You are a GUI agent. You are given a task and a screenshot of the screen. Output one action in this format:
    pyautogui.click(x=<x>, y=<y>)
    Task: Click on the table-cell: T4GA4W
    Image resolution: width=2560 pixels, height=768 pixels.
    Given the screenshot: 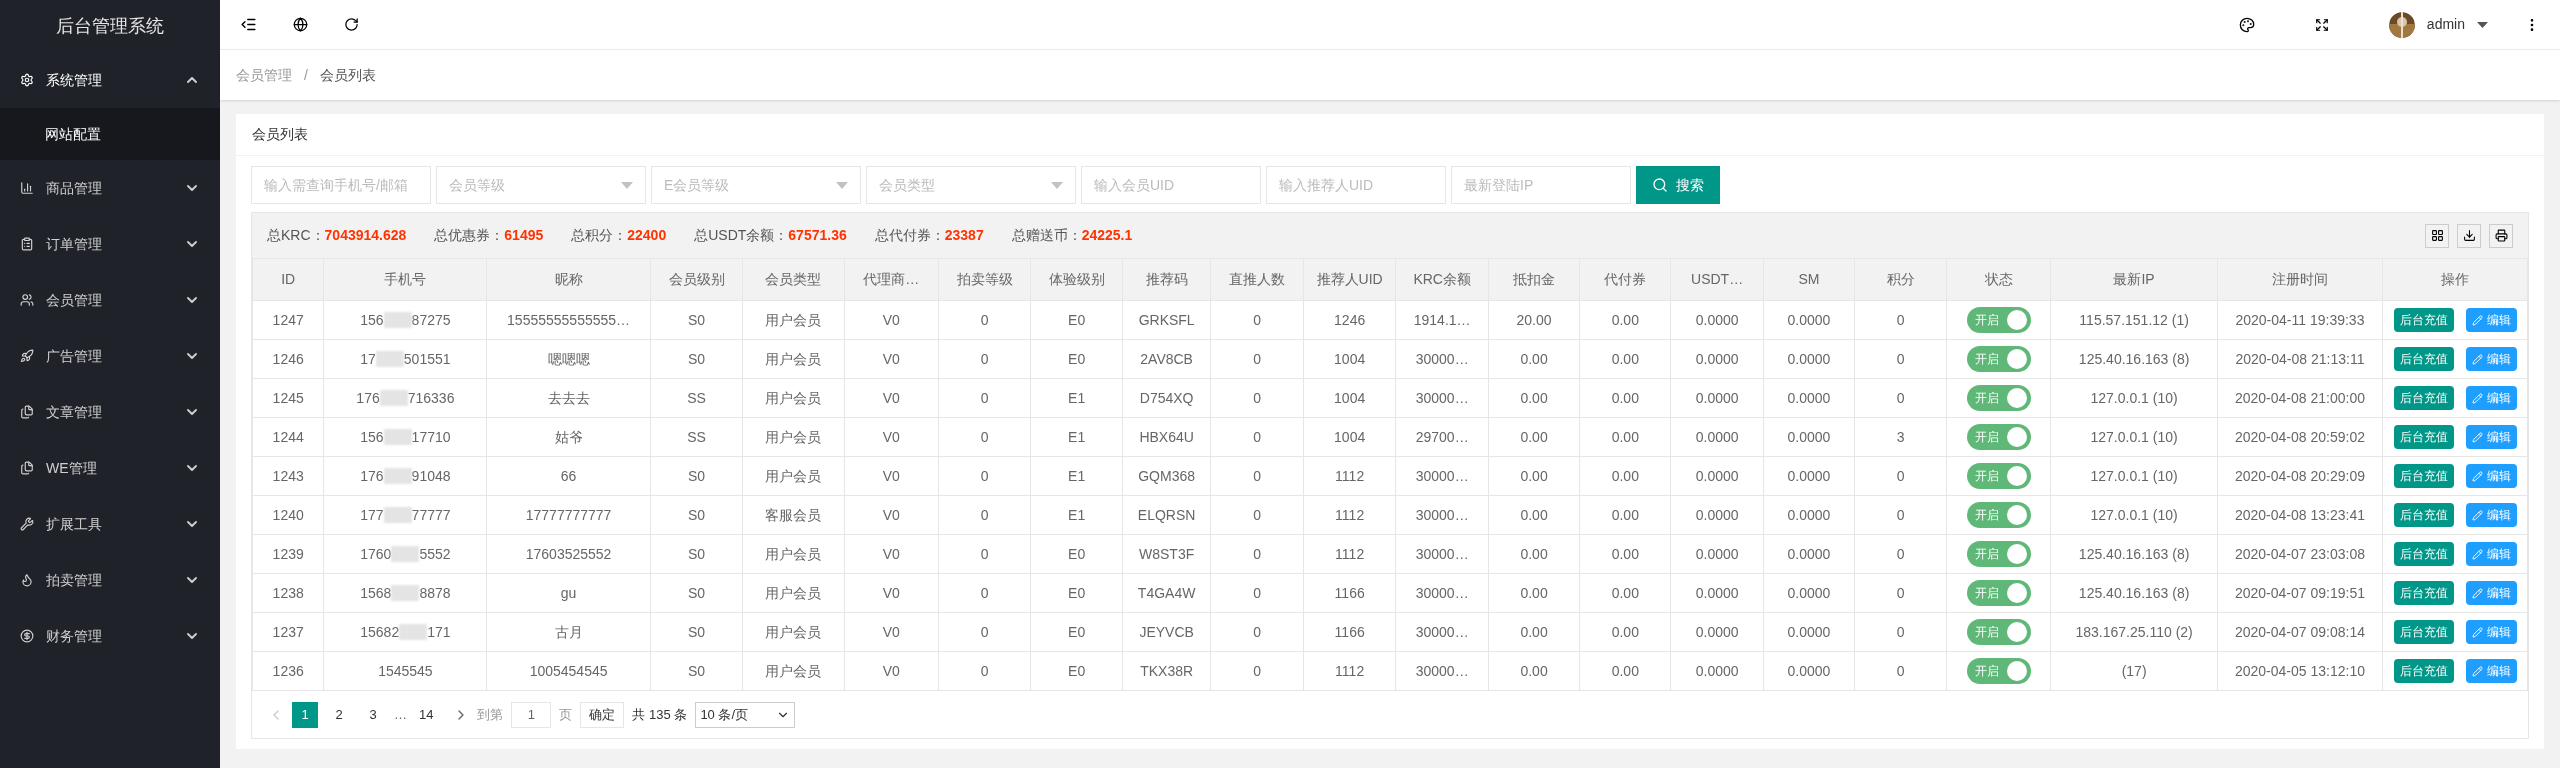 What is the action you would take?
    pyautogui.click(x=1166, y=593)
    